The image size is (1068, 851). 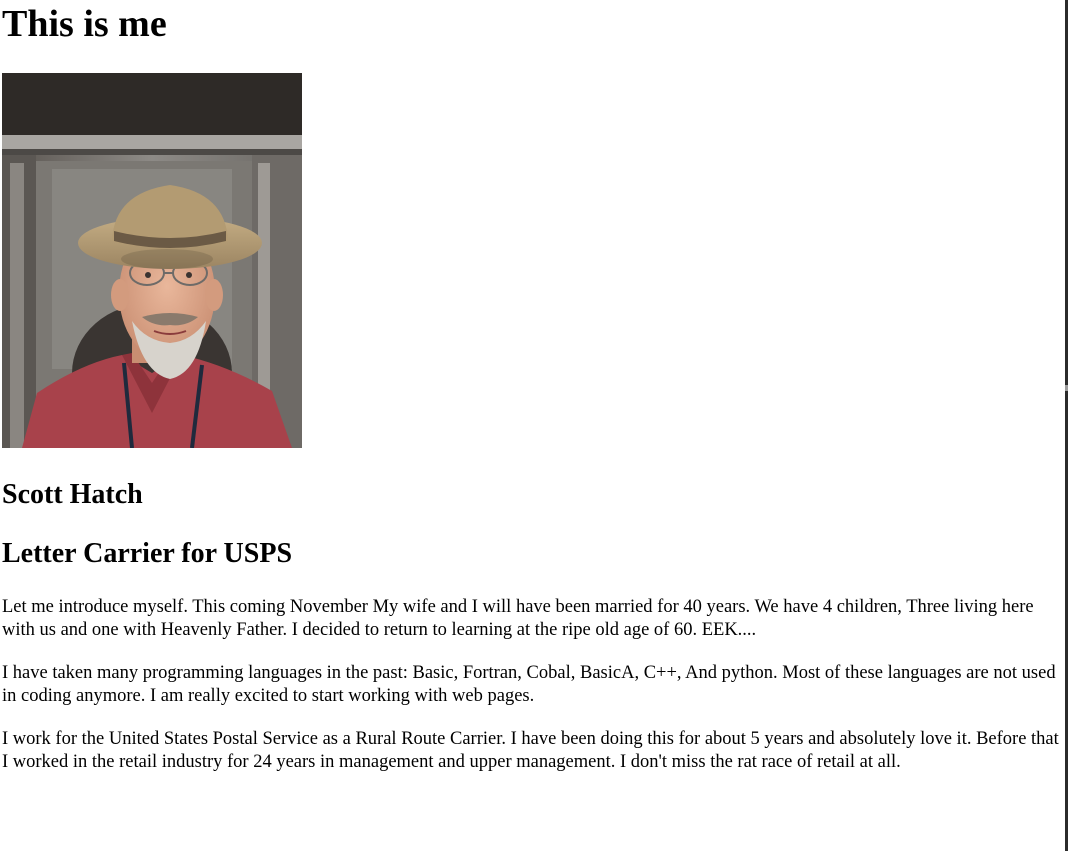 What do you see at coordinates (152, 260) in the screenshot?
I see `profile-photo` at bounding box center [152, 260].